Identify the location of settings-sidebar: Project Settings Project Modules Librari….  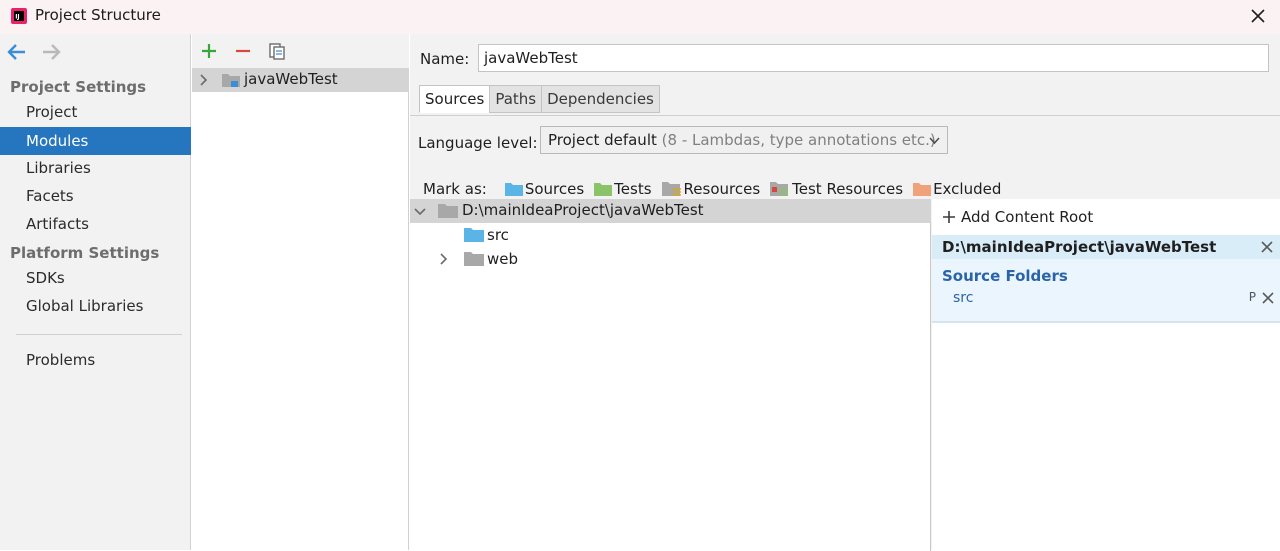
(95, 292).